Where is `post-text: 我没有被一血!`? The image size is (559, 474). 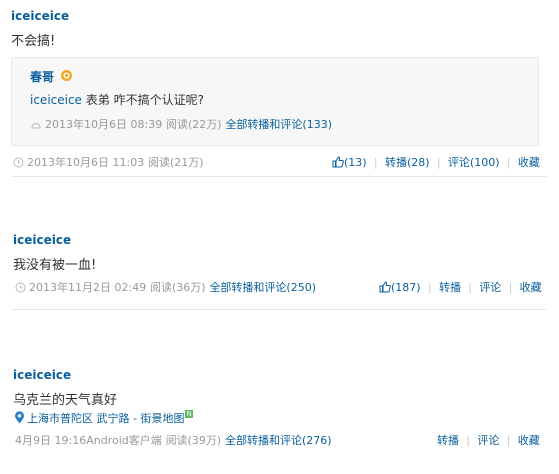
post-text: 我没有被一血! is located at coordinates (55, 265).